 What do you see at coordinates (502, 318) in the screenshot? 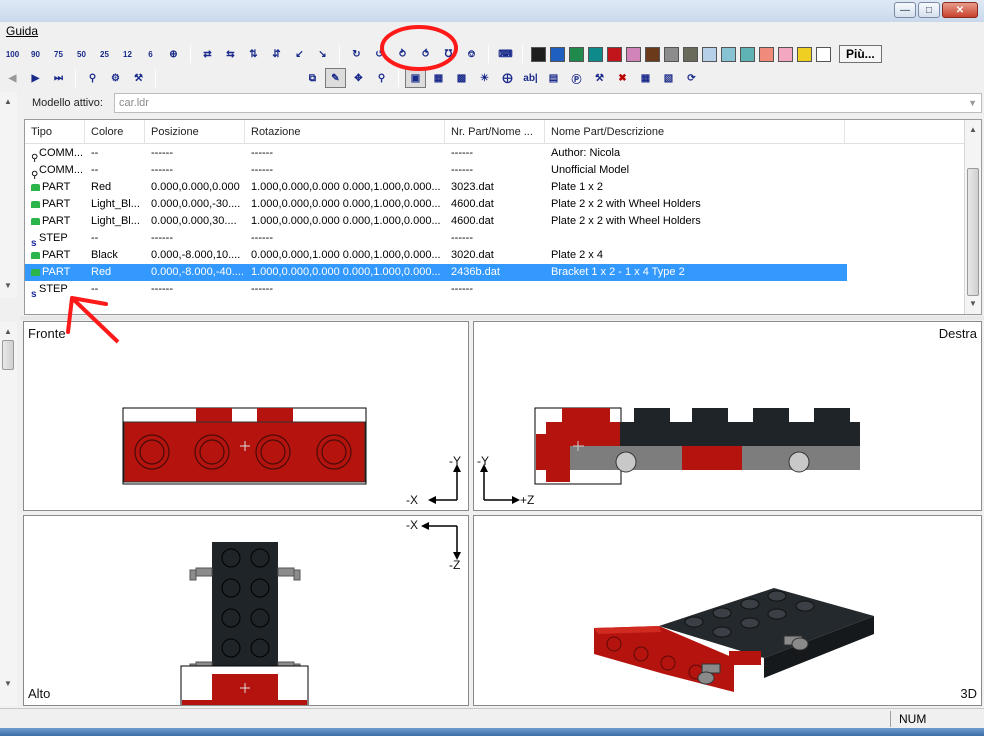
I see `horizontal-splitter` at bounding box center [502, 318].